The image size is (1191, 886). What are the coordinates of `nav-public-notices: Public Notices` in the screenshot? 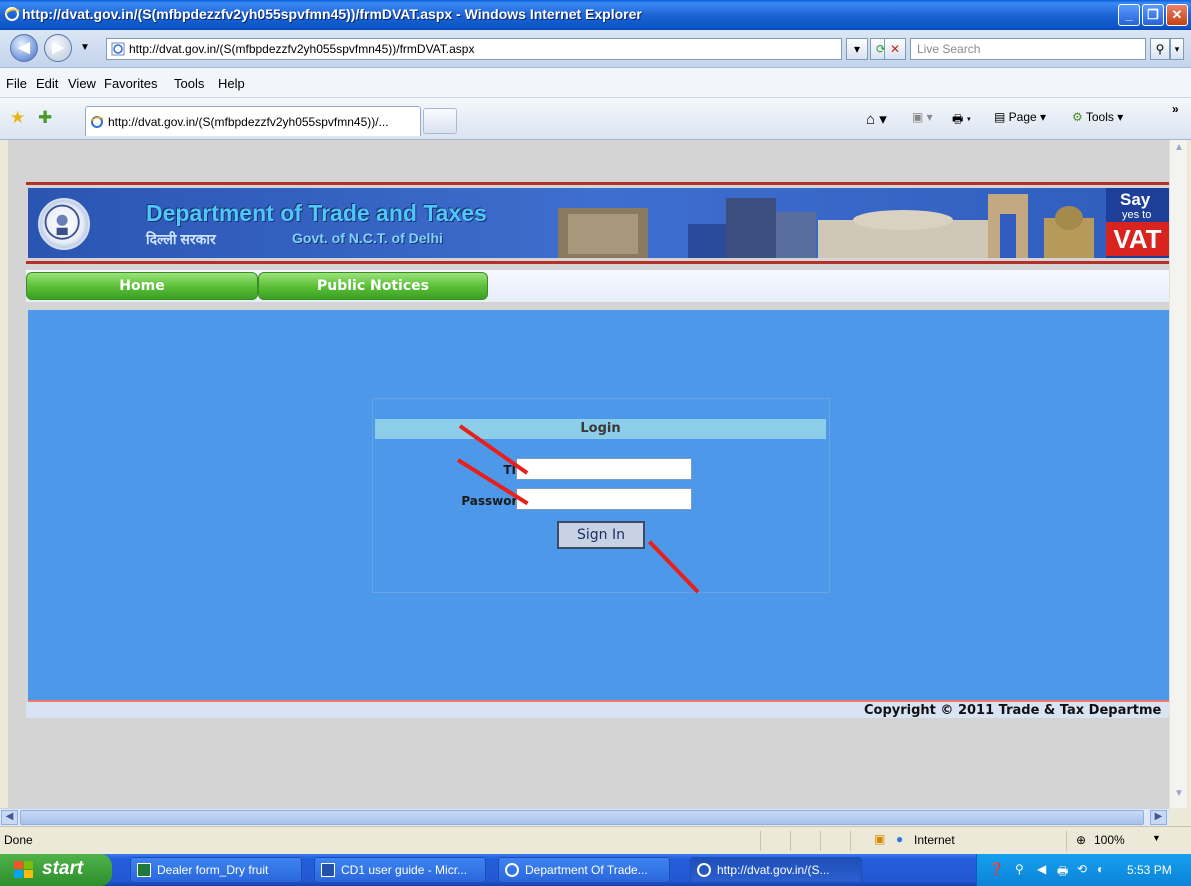 It's located at (373, 286).